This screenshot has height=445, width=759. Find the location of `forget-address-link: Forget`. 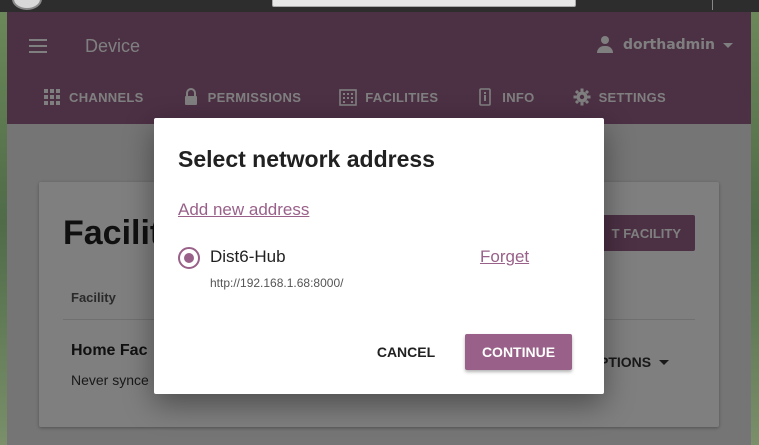

forget-address-link: Forget is located at coordinates (504, 257).